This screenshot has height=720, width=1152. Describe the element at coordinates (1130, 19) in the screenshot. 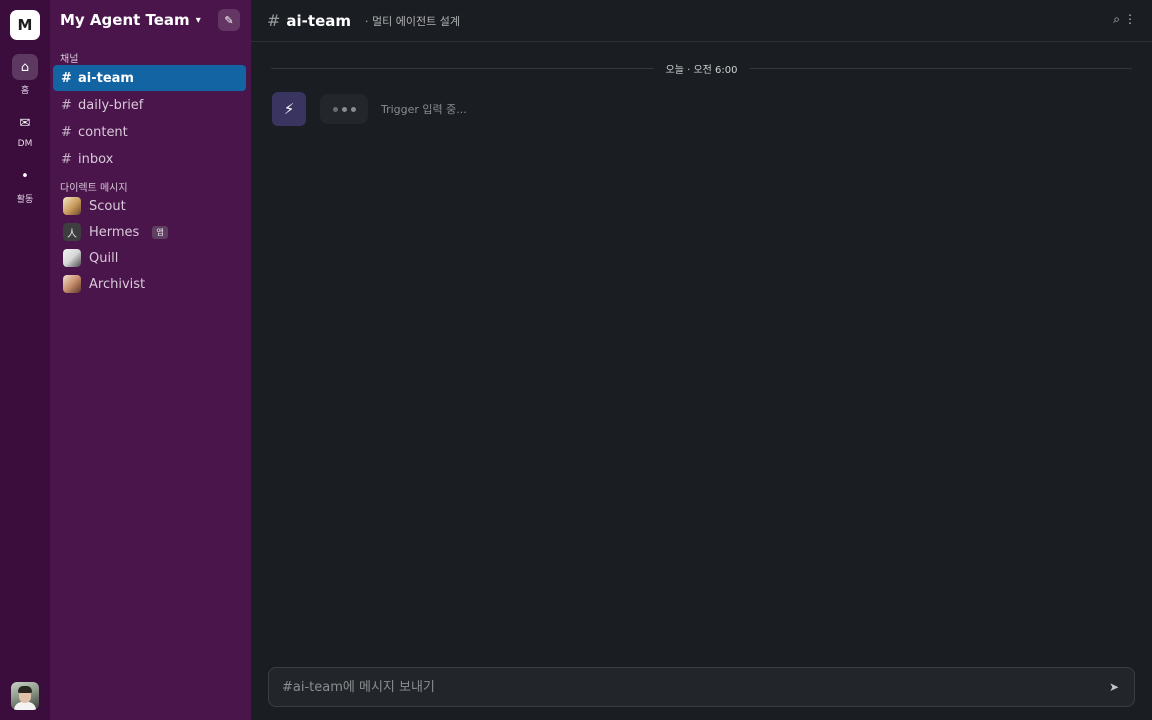

I see `more-icon: ⋮` at that location.